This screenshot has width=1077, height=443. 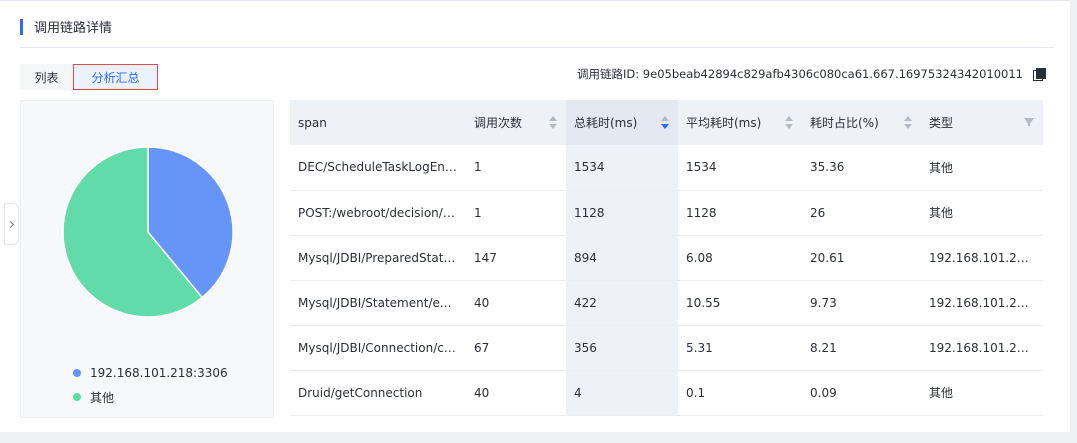 What do you see at coordinates (740, 303) in the screenshot?
I see `table-cell: 10.55` at bounding box center [740, 303].